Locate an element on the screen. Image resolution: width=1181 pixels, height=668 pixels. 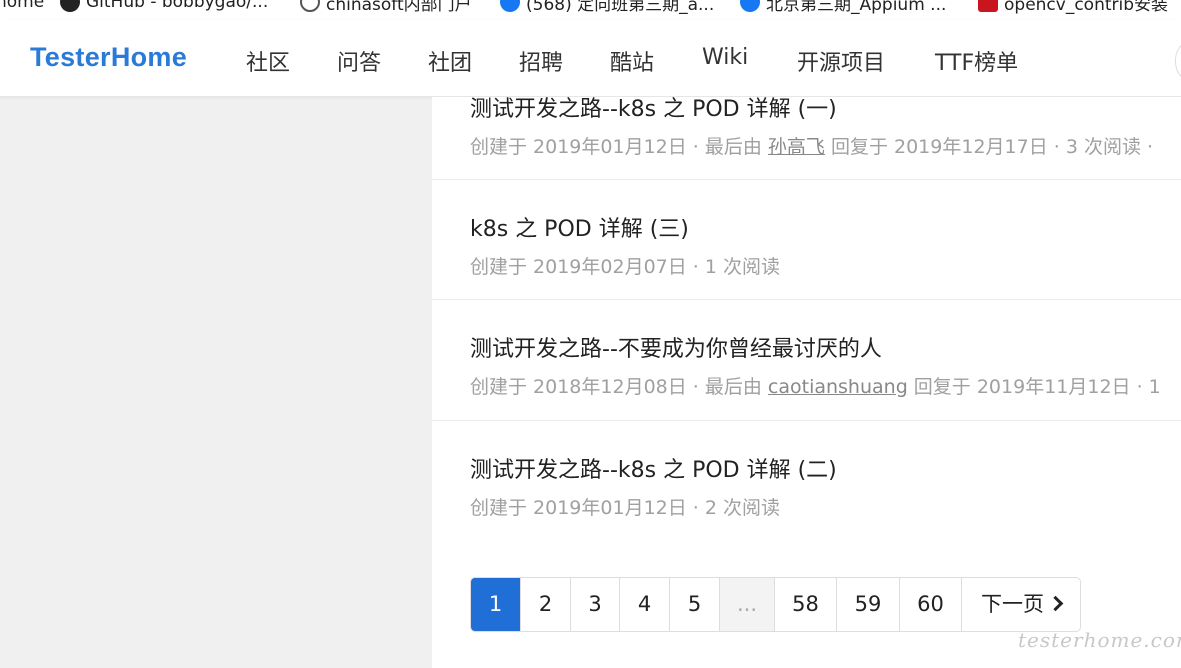
bookmark-chinasoft: chinasoft内部门户 is located at coordinates (386, 7).